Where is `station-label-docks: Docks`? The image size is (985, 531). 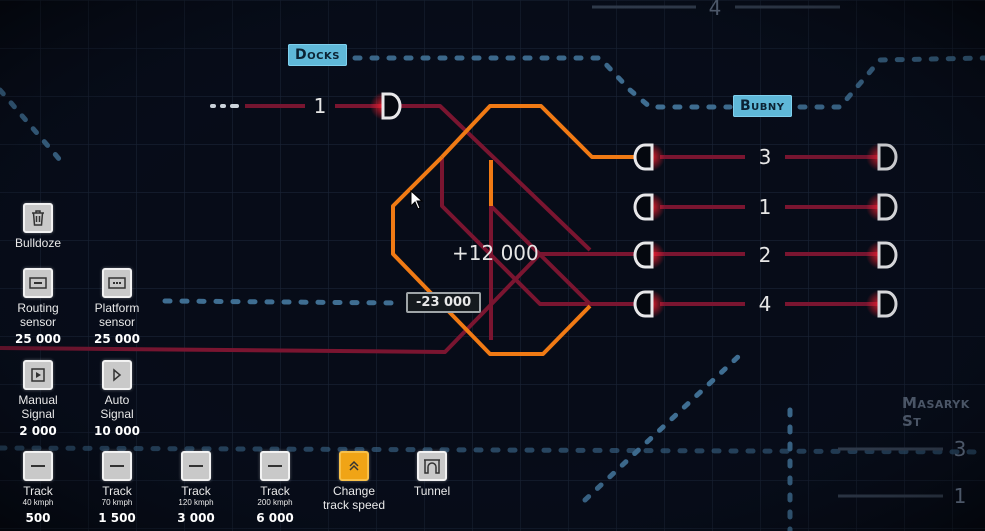 station-label-docks: Docks is located at coordinates (317, 55).